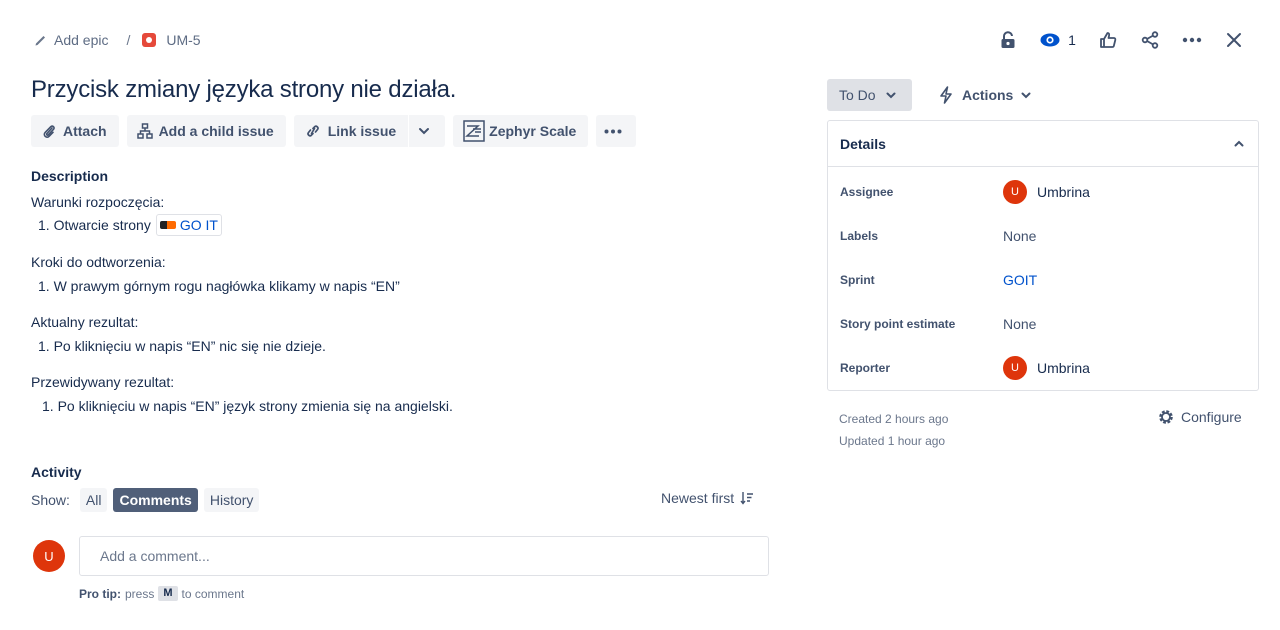 This screenshot has height=630, width=1280. I want to click on hierarchy-icon, so click(144, 131).